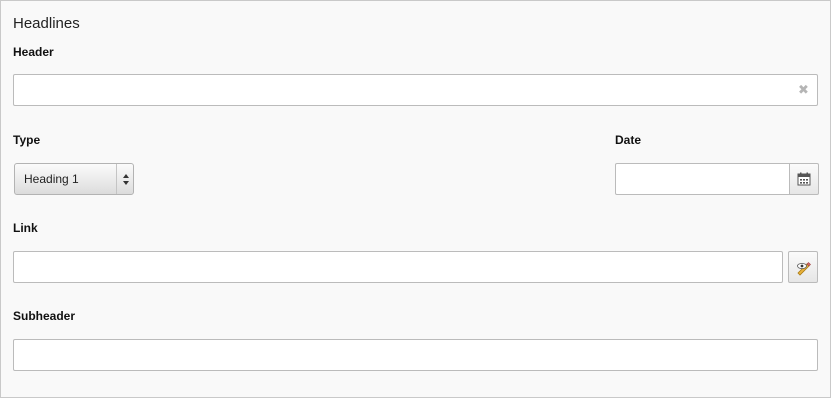  I want to click on date-input, so click(702, 179).